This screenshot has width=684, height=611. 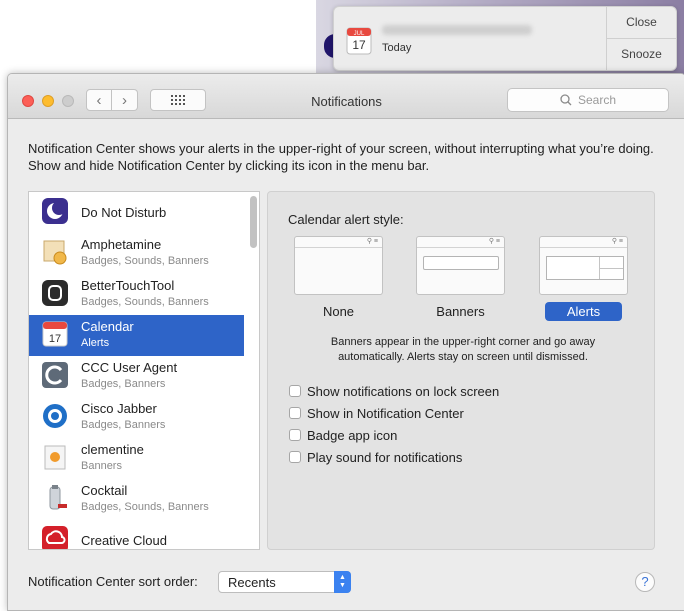 I want to click on list-item: CCC User Agent Badges, Banners, so click(x=136, y=376).